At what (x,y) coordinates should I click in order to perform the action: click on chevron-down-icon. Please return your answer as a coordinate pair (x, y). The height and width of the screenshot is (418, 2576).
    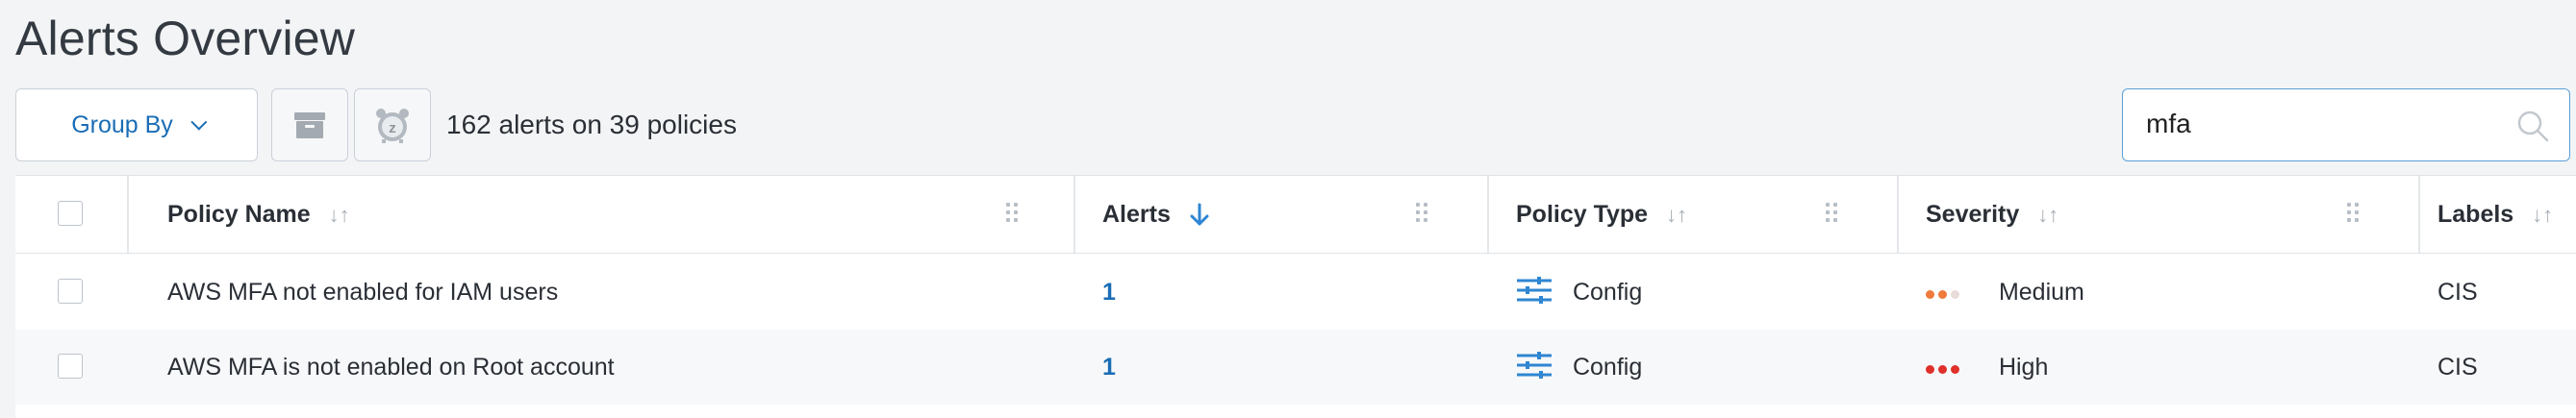
    Looking at the image, I should click on (199, 122).